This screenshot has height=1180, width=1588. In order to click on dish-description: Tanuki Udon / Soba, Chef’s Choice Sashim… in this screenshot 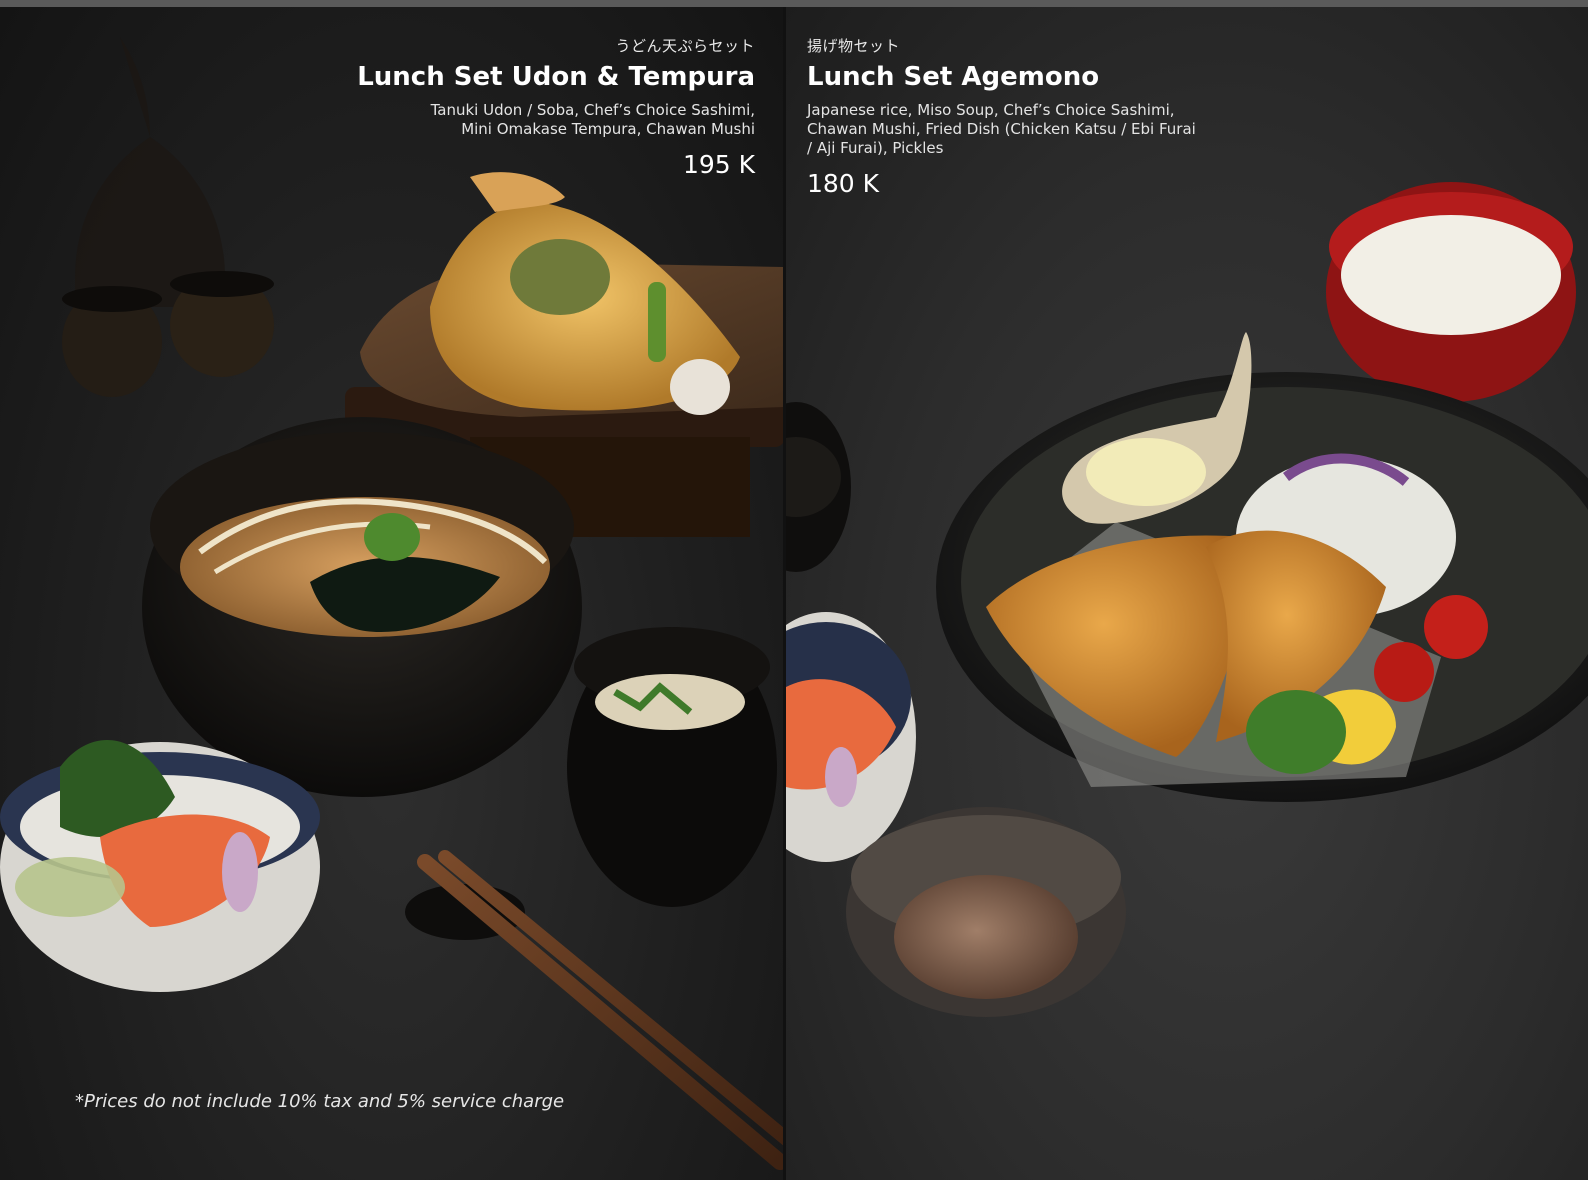, I will do `click(545, 120)`.